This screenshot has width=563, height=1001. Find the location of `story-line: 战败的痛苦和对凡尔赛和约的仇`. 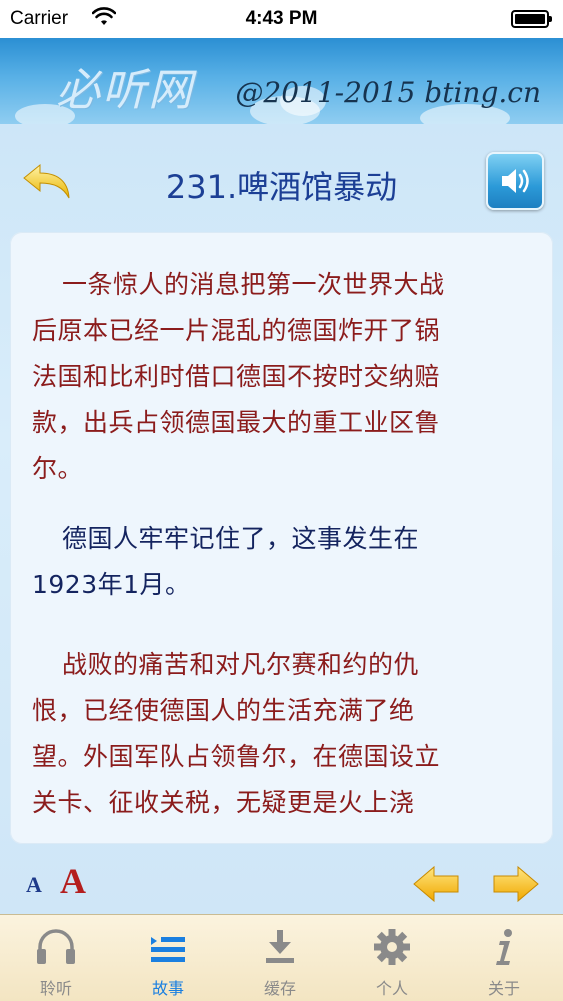

story-line: 战败的痛苦和对凡尔赛和约的仇 is located at coordinates (241, 664).